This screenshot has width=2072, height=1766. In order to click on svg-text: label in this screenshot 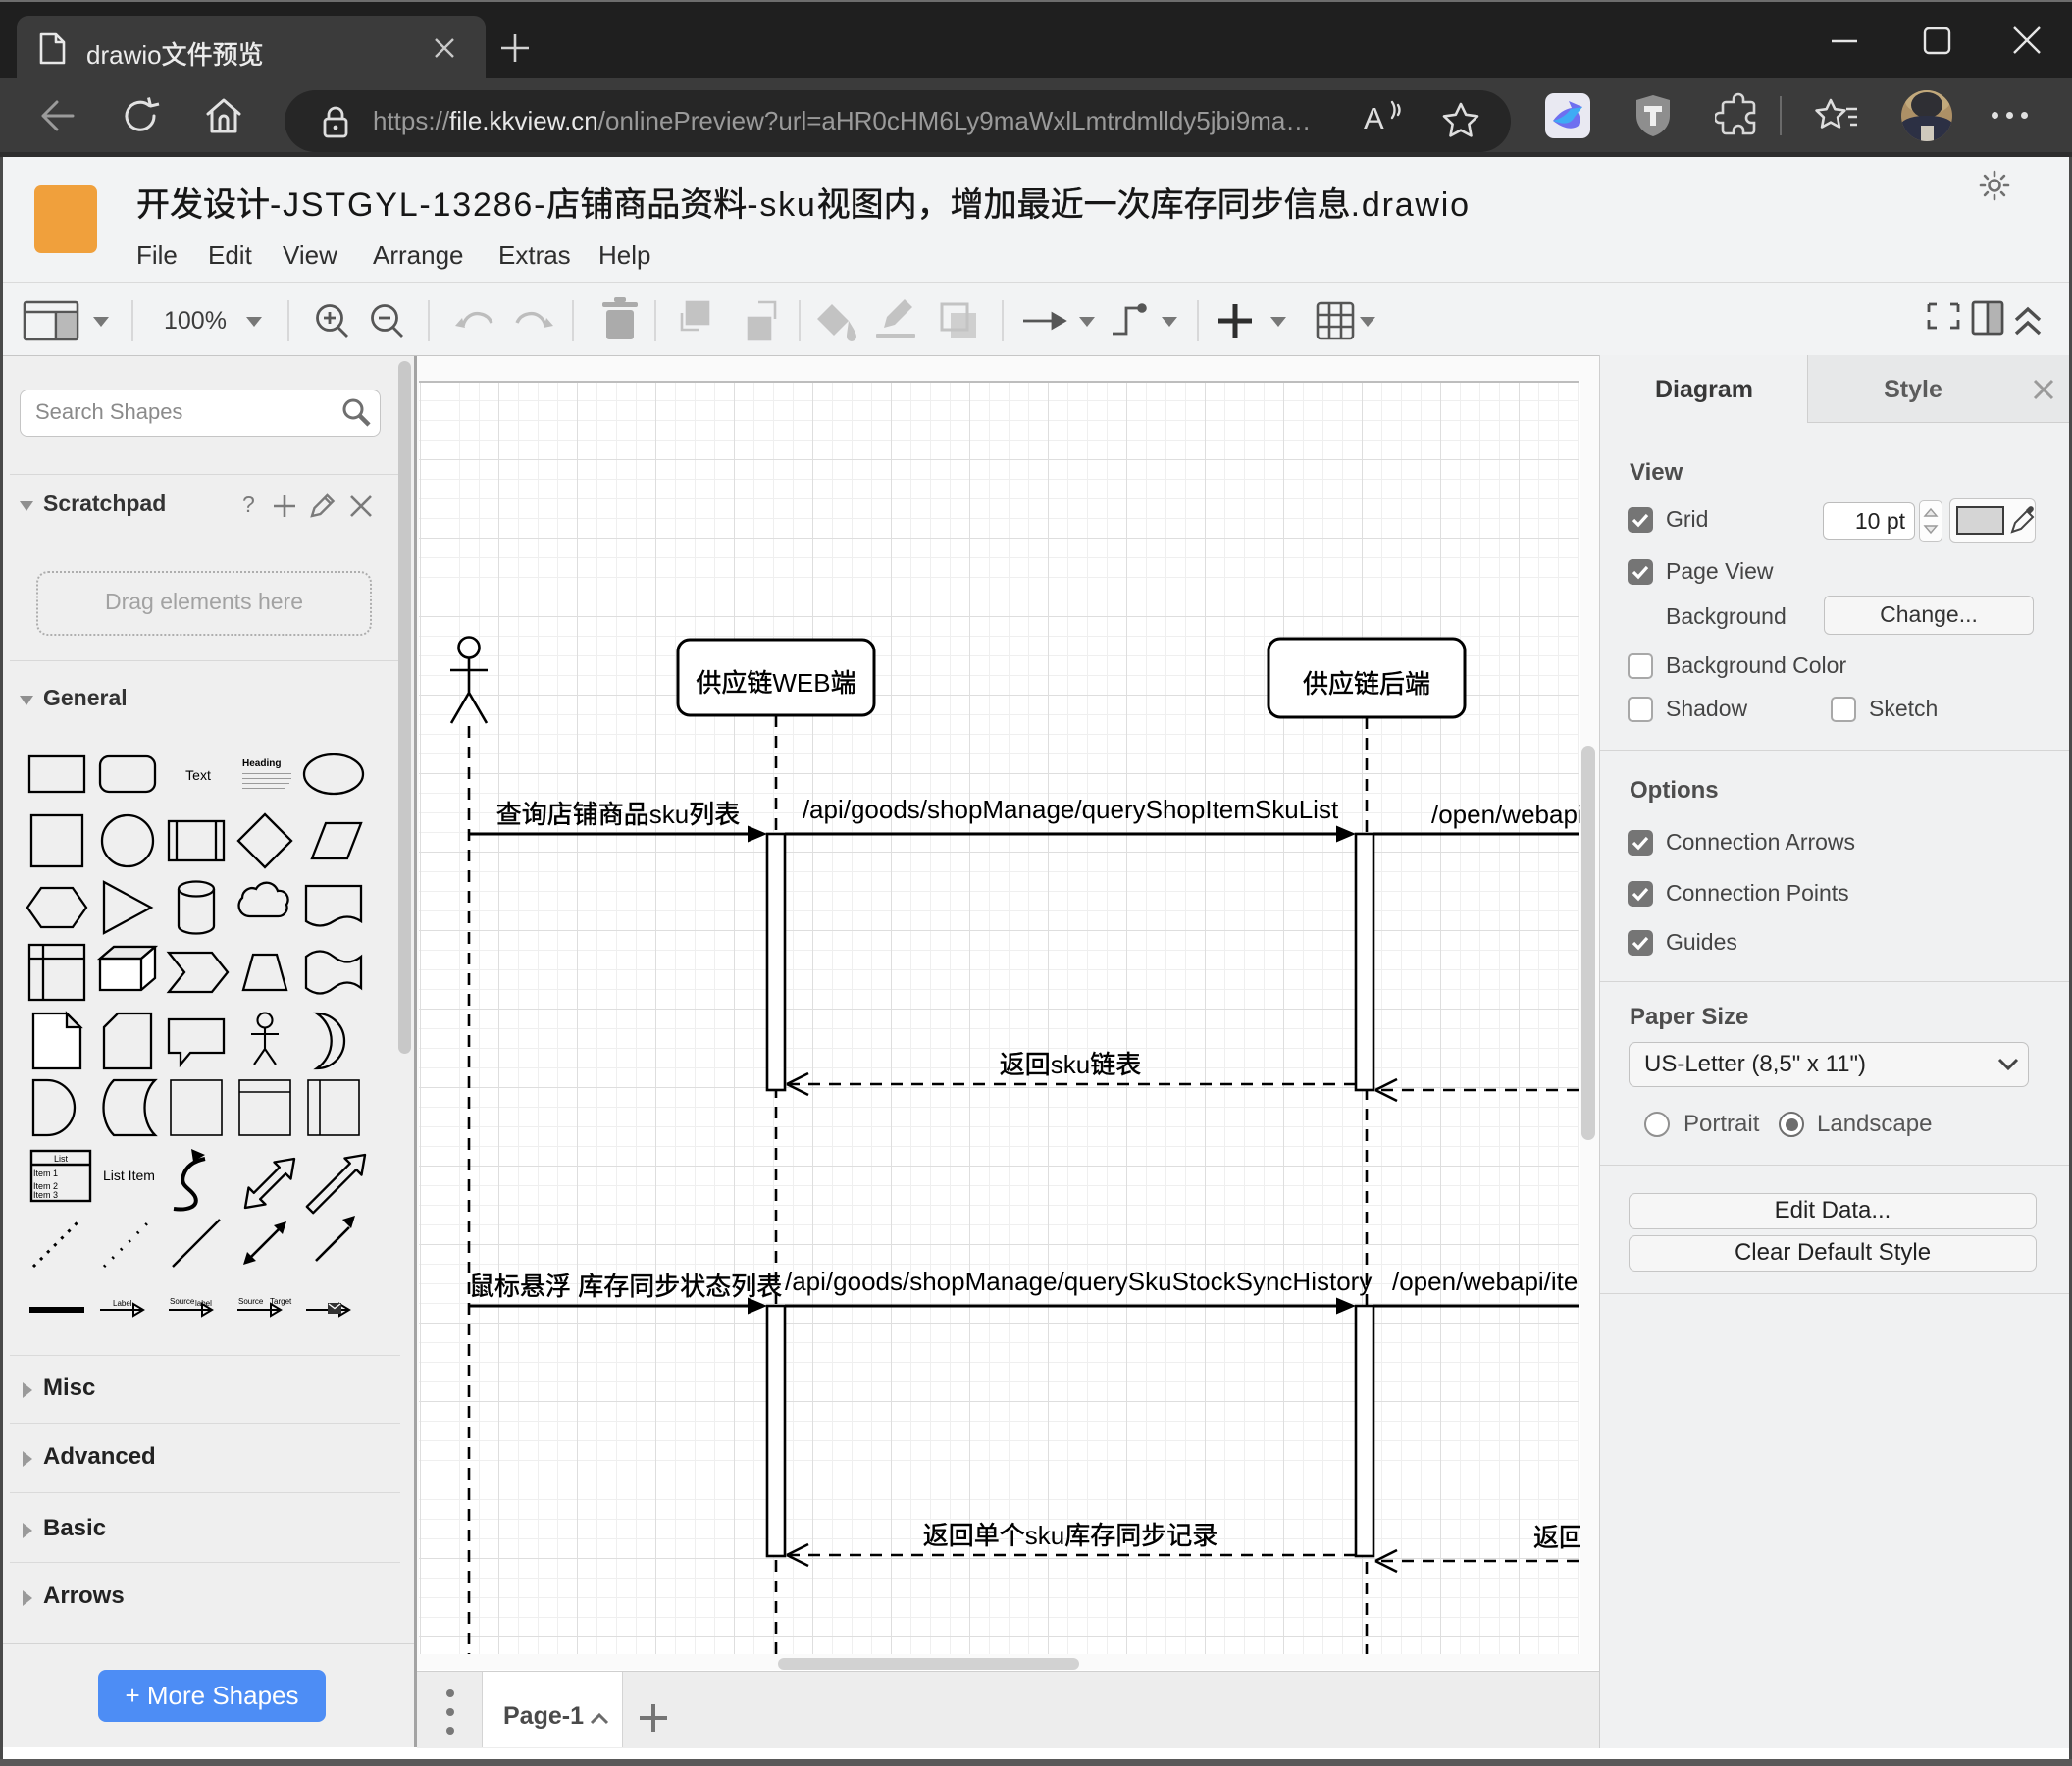, I will do `click(203, 1303)`.